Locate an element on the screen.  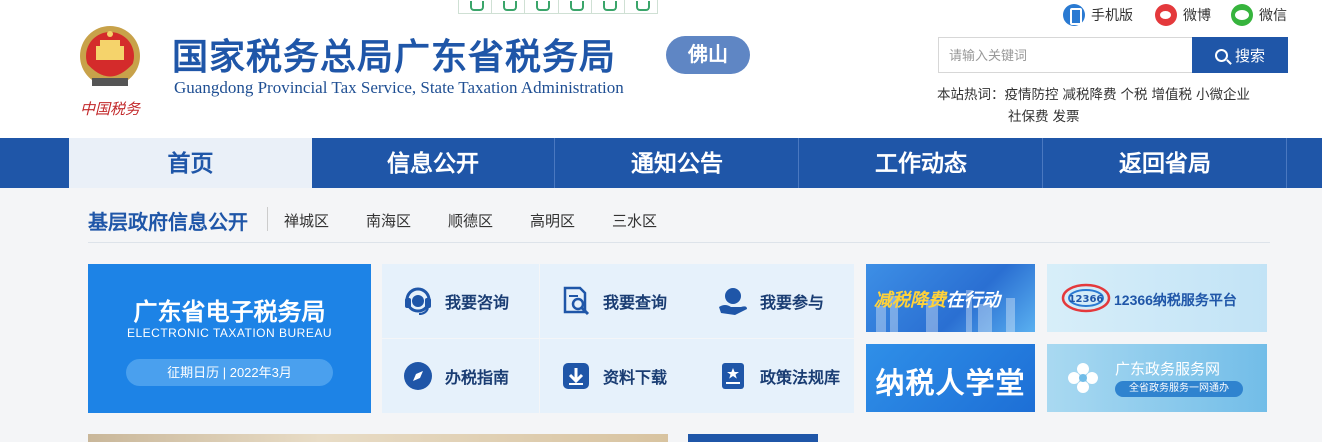
tax-cut-banner-text: 减税降费在行动 is located at coordinates (937, 299).